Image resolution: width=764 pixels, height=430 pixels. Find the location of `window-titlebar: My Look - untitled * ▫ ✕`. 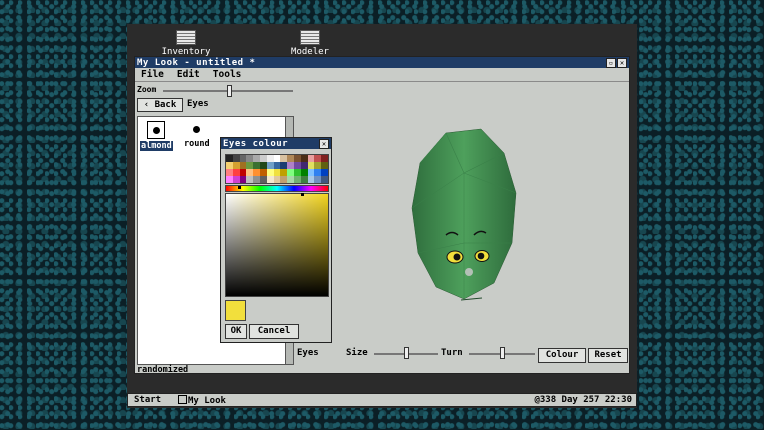

window-titlebar: My Look - untitled * ▫ ✕ is located at coordinates (382, 62).